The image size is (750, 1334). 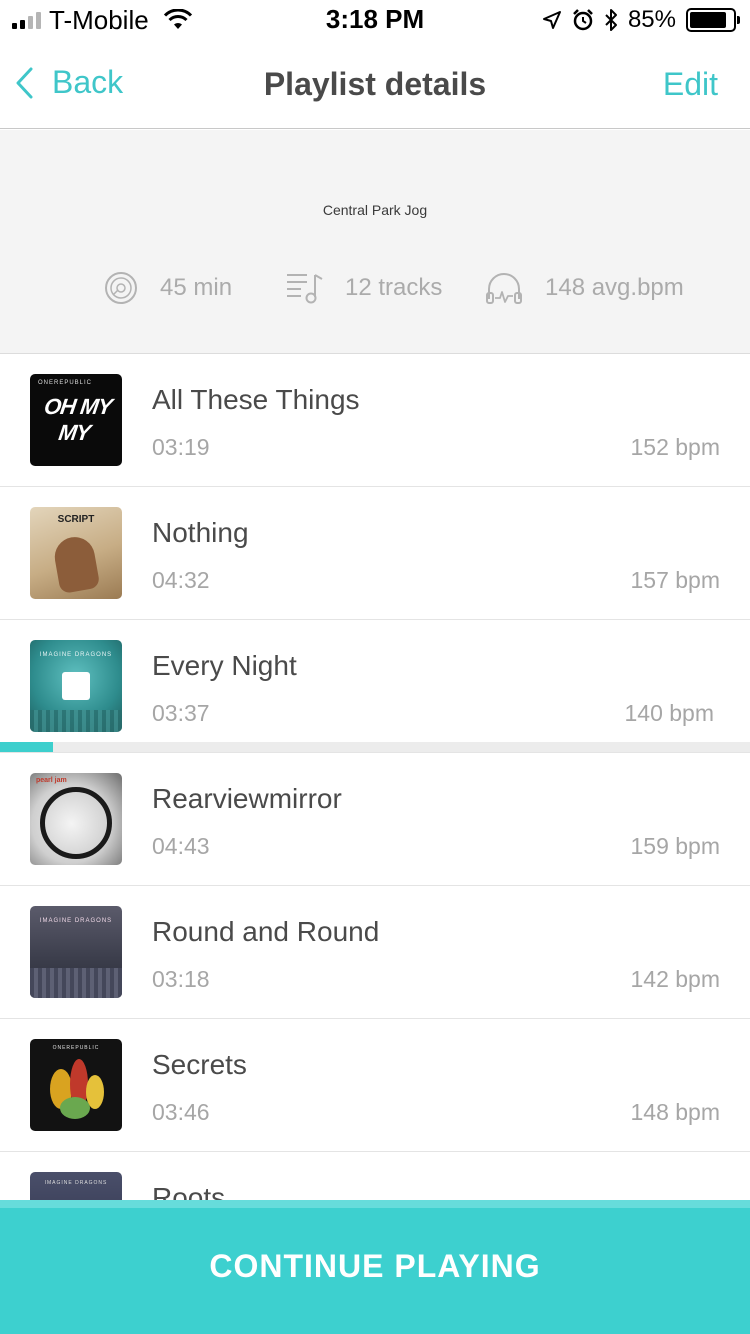 I want to click on track-bpm: 142 bpm, so click(x=675, y=979).